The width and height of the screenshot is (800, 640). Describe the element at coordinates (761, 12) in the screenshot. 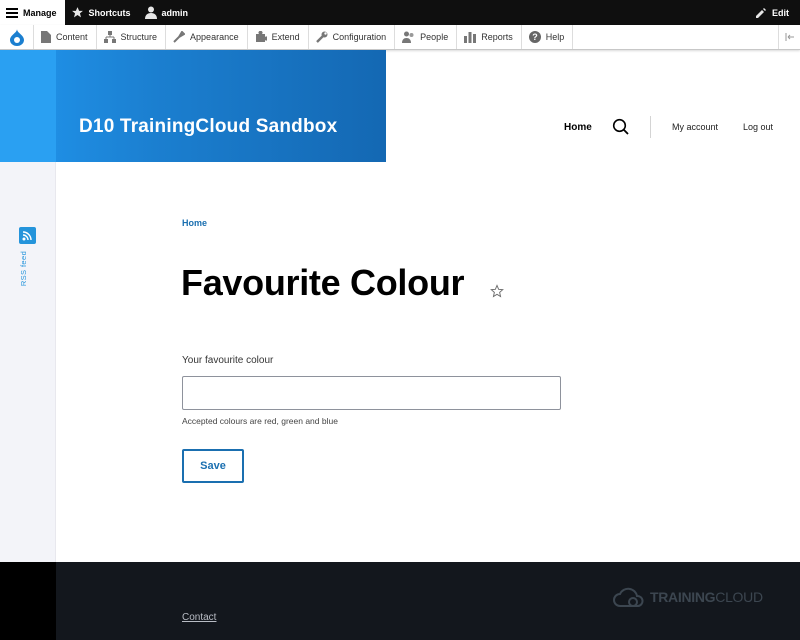

I see `pencil-icon` at that location.